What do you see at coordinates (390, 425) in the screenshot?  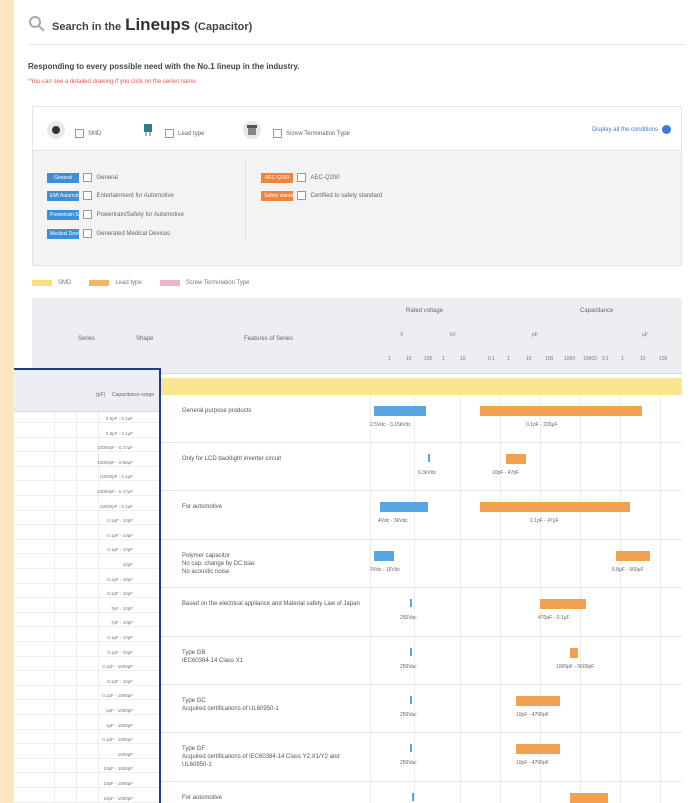 I see `voltage-range-label: 2.5Vdc - 3.15kVdc` at bounding box center [390, 425].